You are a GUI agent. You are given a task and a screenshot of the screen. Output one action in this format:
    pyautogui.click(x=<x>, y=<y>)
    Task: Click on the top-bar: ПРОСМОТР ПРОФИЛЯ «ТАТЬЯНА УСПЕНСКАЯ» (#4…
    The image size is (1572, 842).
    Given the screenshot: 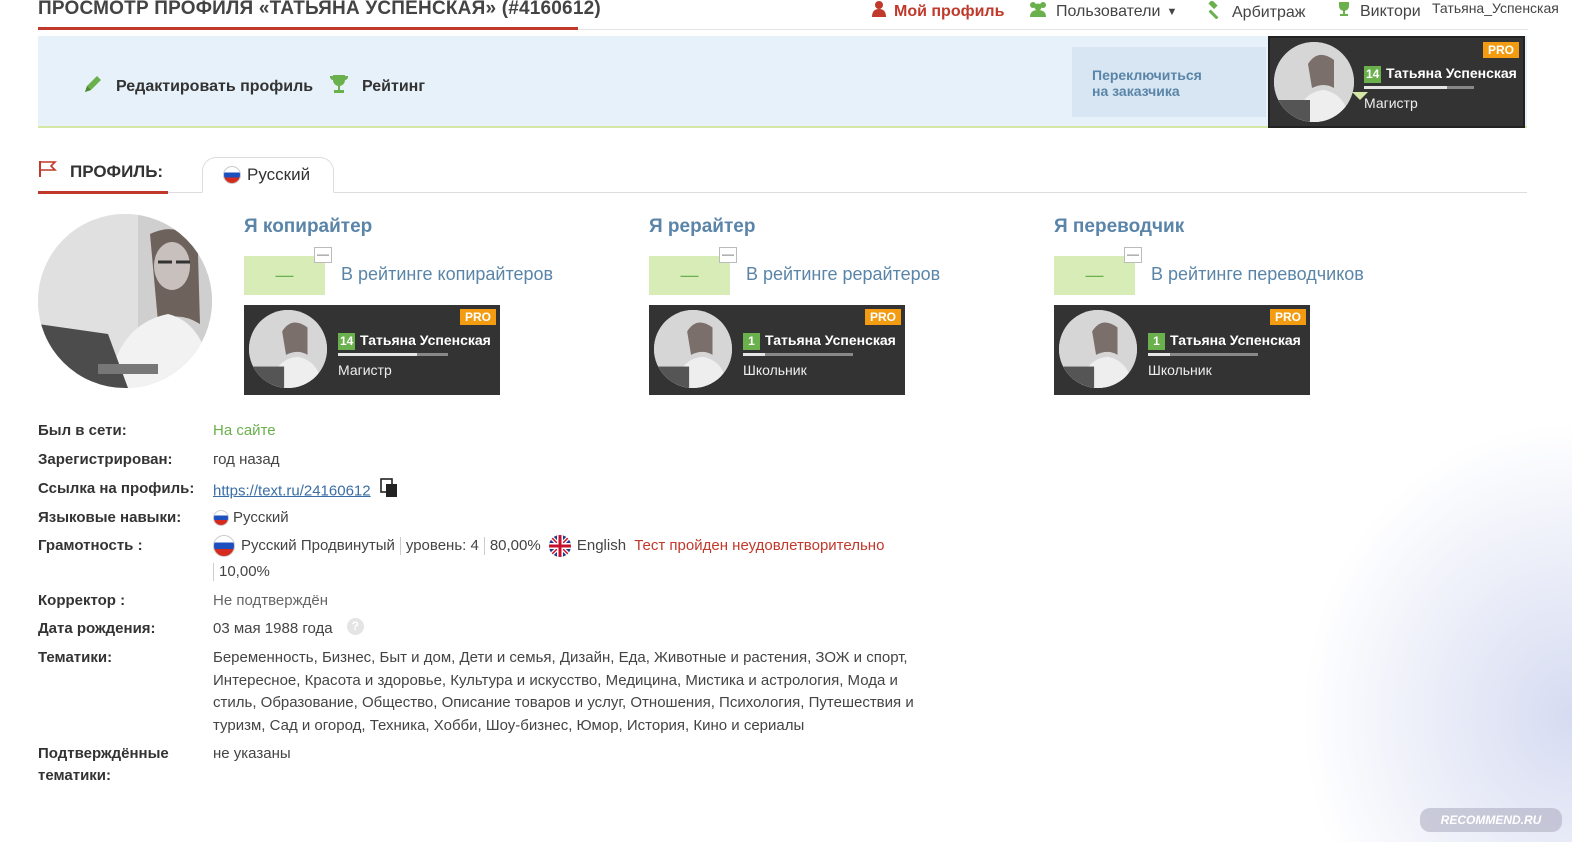 What is the action you would take?
    pyautogui.click(x=786, y=18)
    